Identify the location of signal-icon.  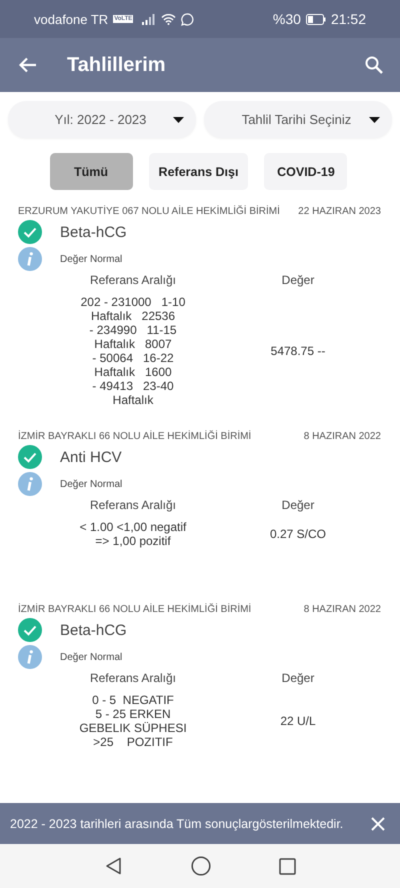
(149, 19).